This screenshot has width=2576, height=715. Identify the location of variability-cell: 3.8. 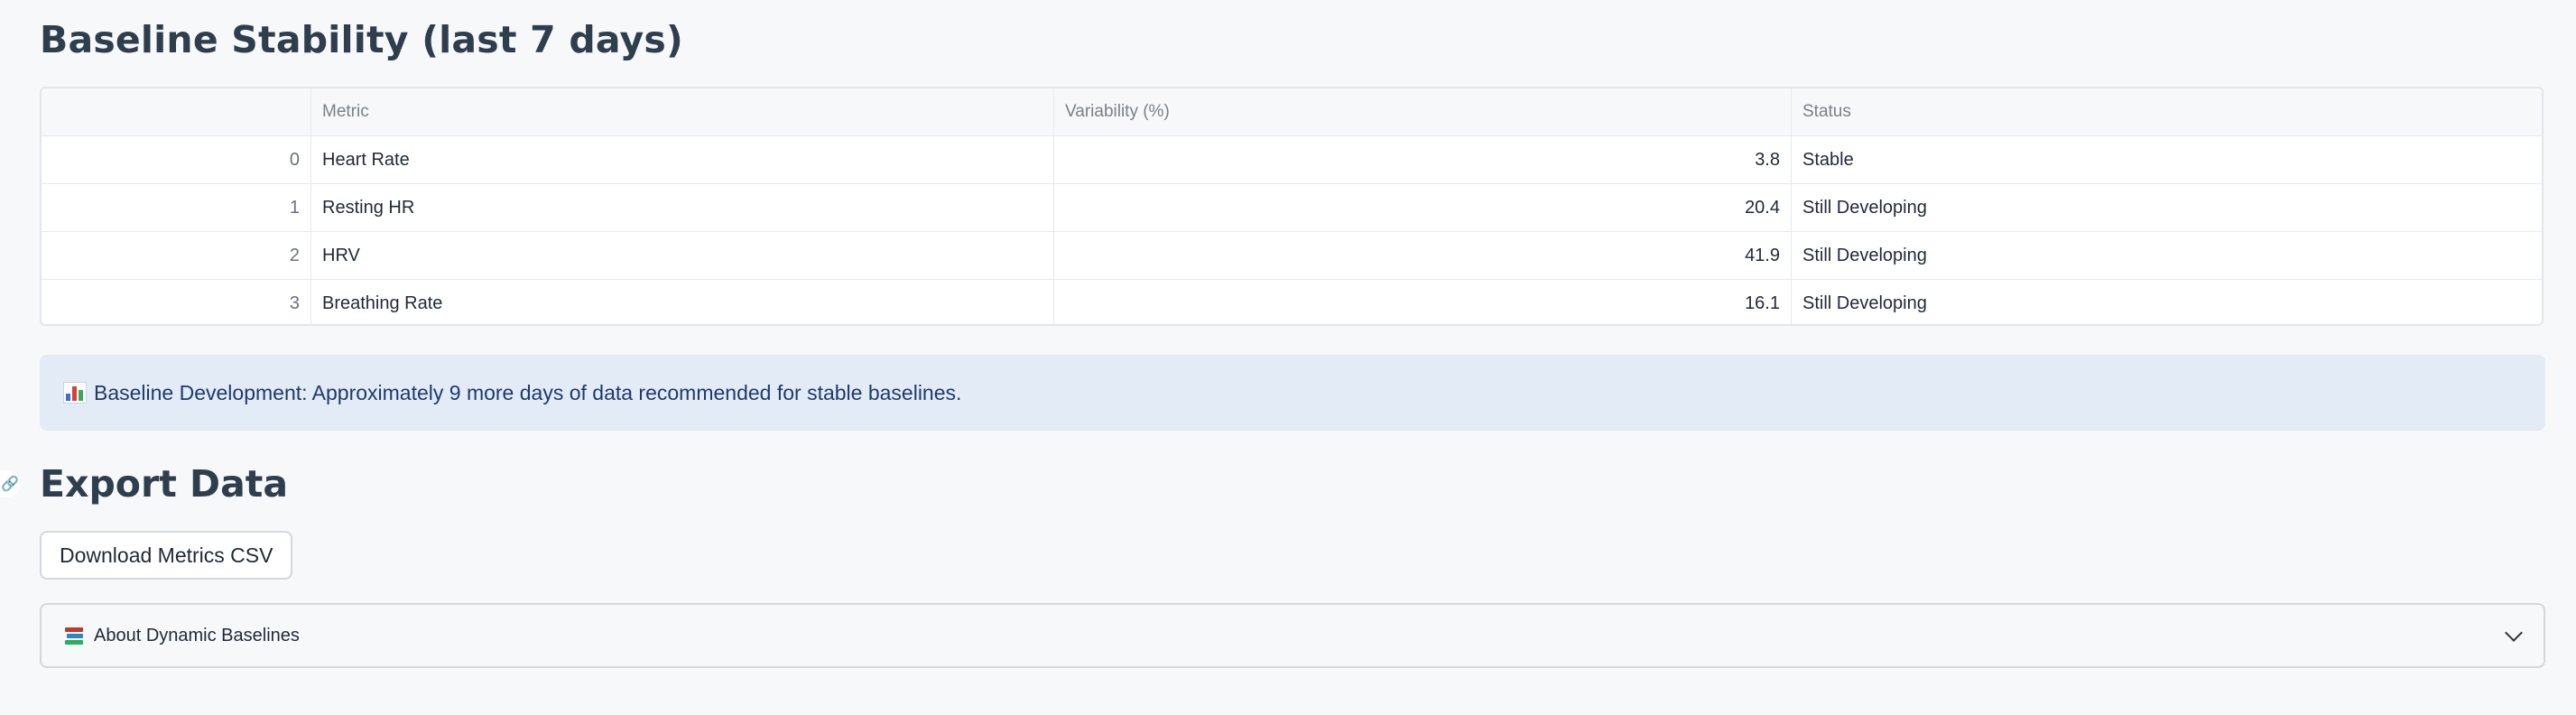
(1423, 159).